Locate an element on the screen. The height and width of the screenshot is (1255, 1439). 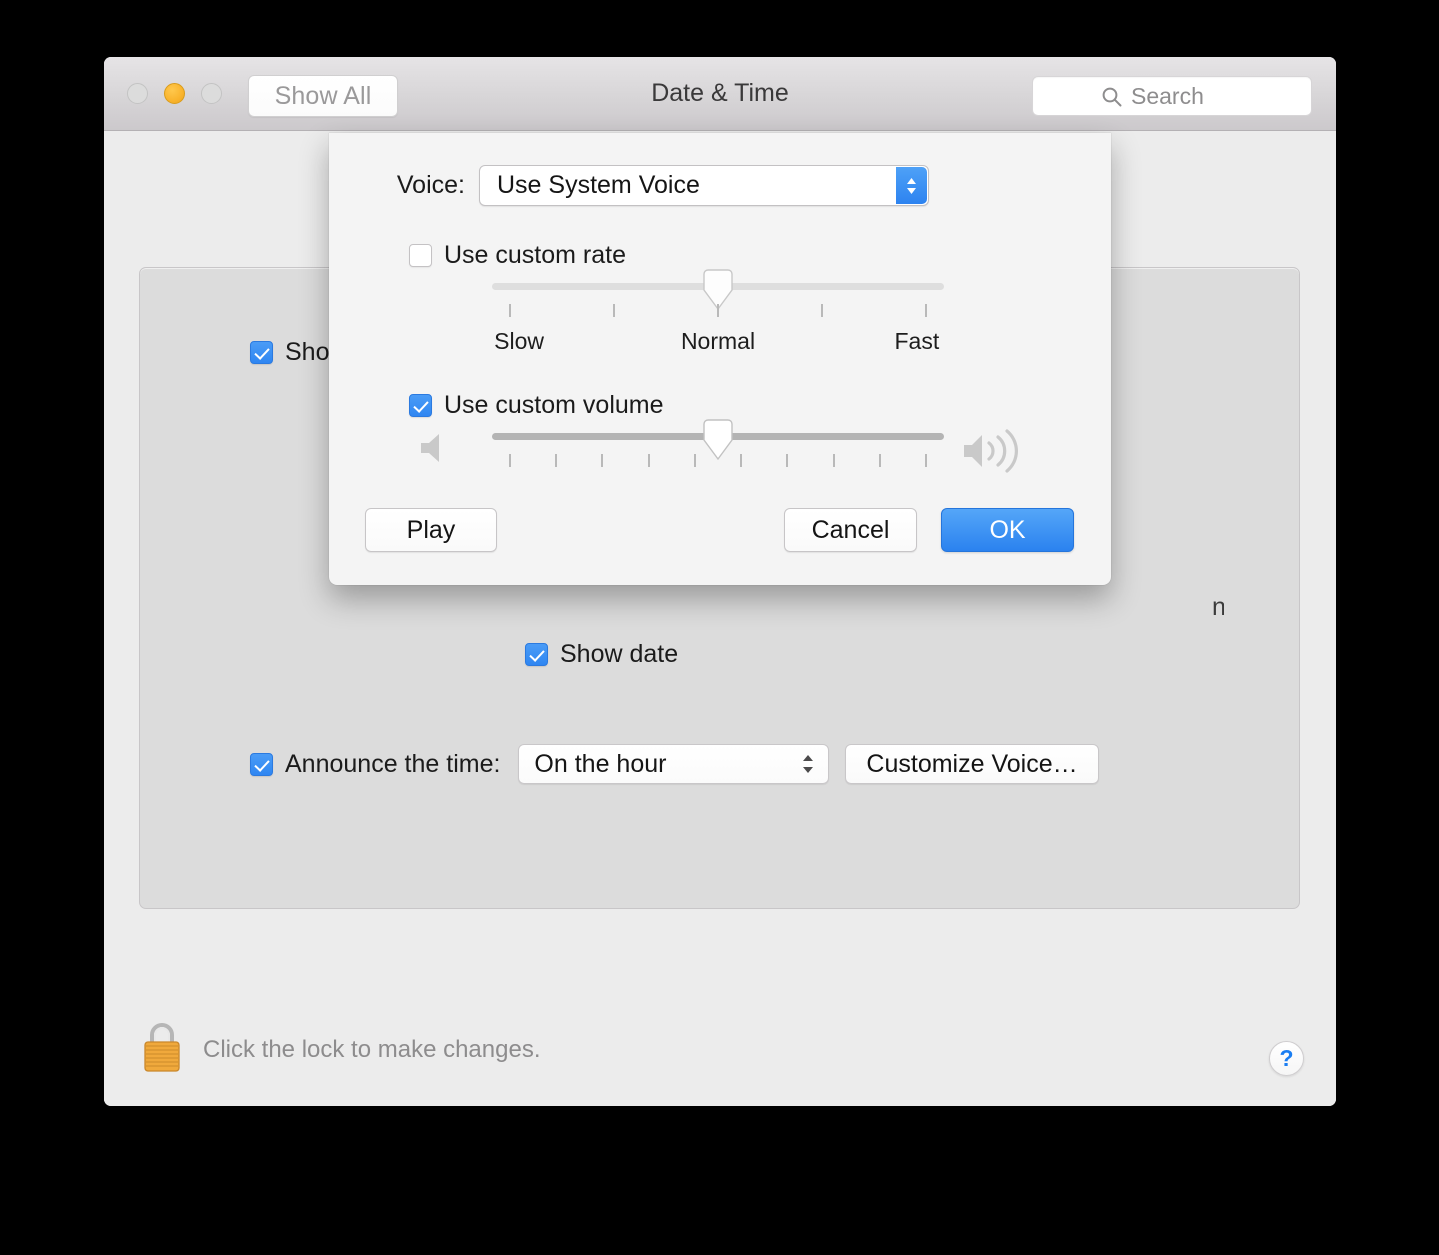
help-label: ? is located at coordinates (1286, 1058).